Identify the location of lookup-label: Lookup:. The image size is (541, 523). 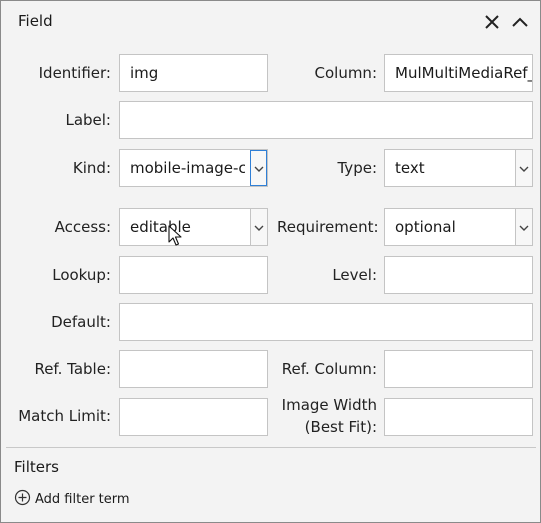
(81, 275).